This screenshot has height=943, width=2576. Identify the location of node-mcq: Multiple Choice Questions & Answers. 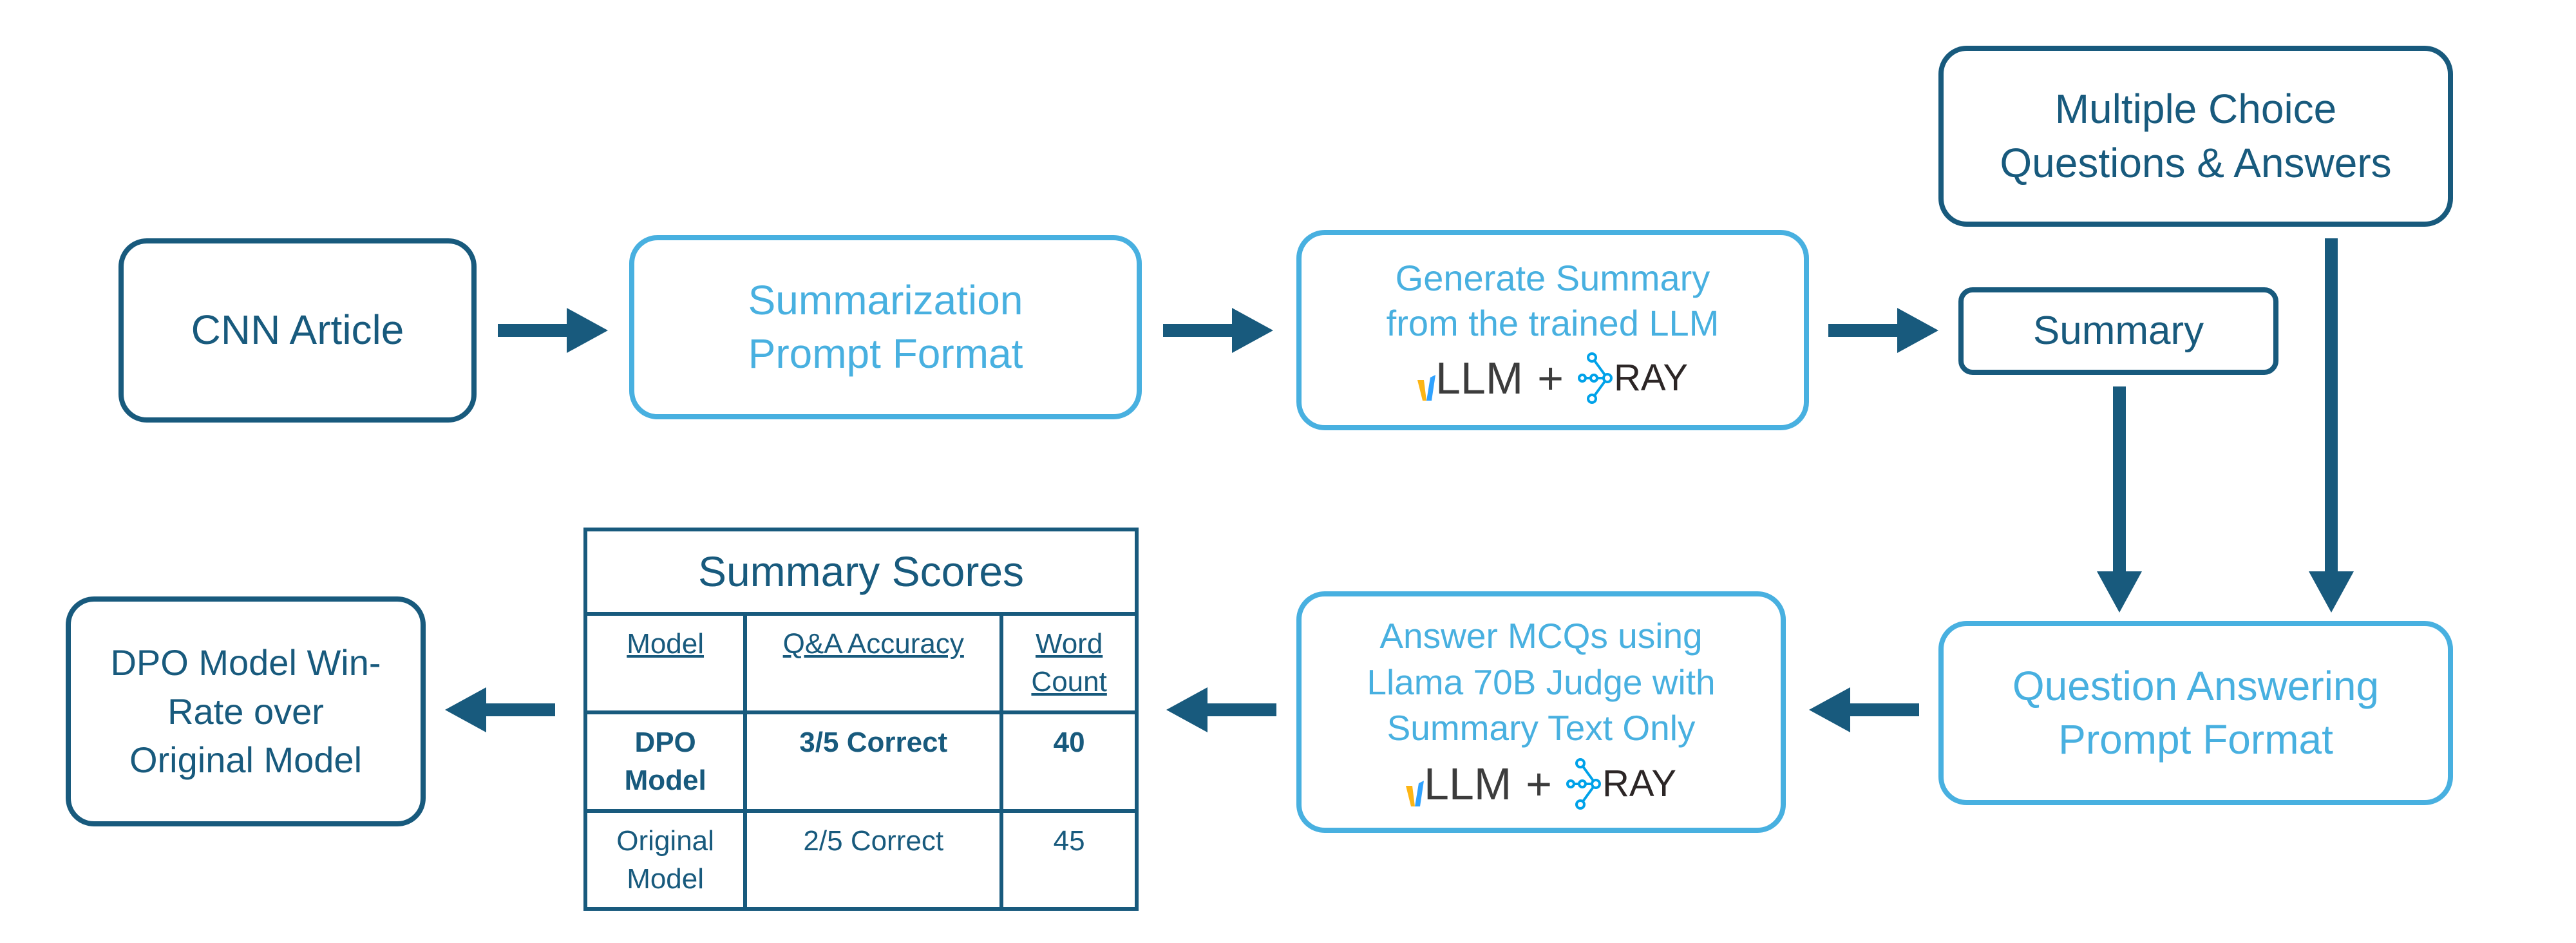
(2196, 137).